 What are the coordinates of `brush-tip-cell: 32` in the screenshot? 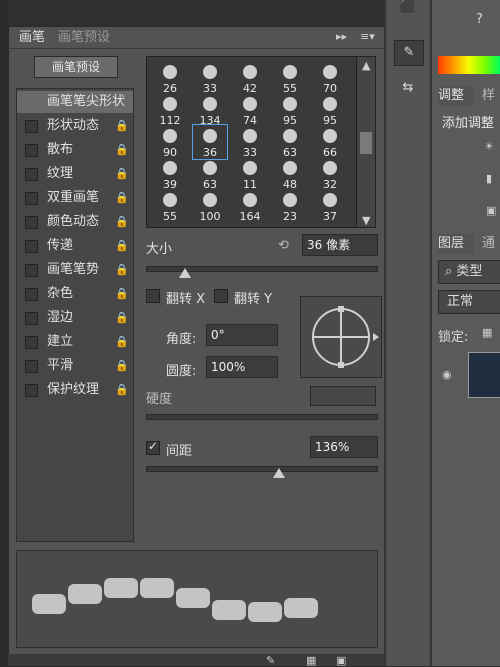 It's located at (330, 174).